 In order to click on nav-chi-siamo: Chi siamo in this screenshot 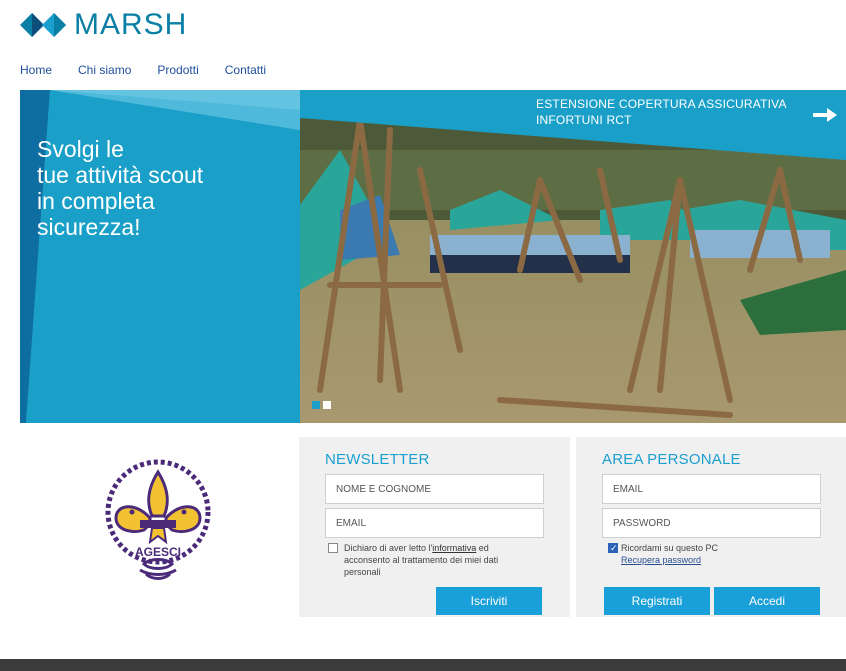, I will do `click(104, 70)`.